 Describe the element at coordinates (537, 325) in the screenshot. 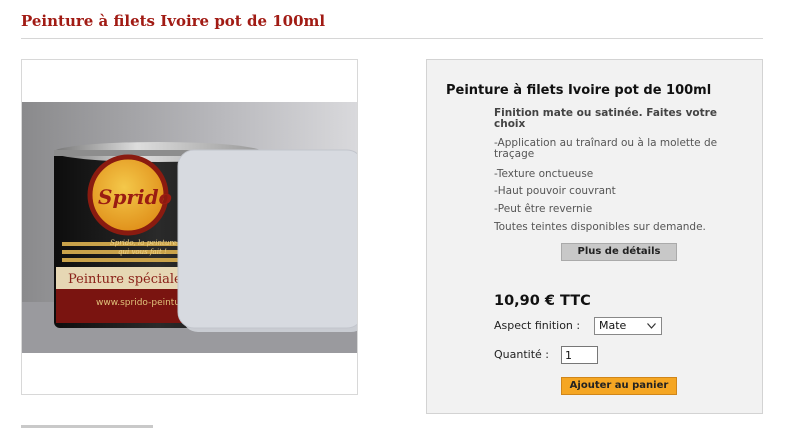

I see `aspect-finish-label: Aspect finition :` at that location.